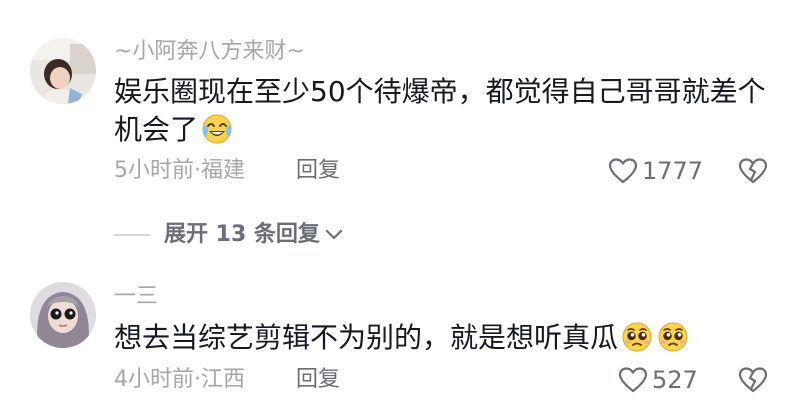 This screenshot has width=800, height=415. What do you see at coordinates (136, 297) in the screenshot?
I see `comment-username: 一三` at bounding box center [136, 297].